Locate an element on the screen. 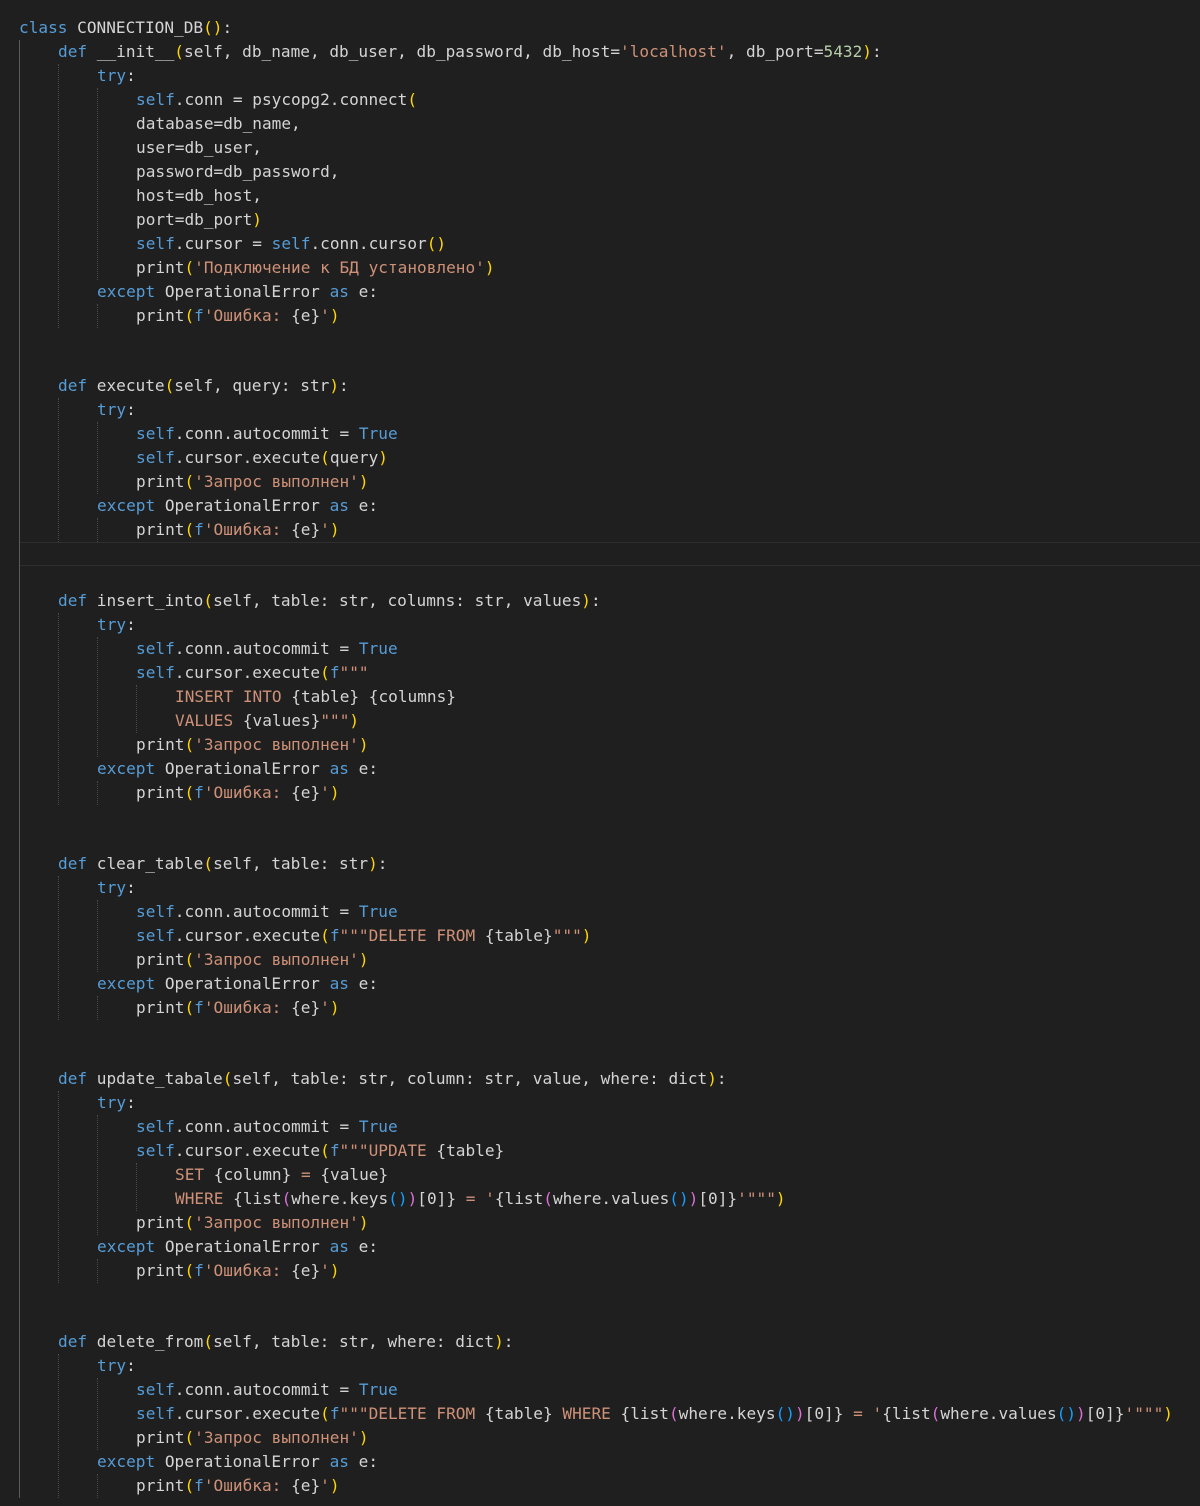 This screenshot has height=1506, width=1200. code-line: self.cursor.execute(f"""UPDATE {table} is located at coordinates (261, 1151).